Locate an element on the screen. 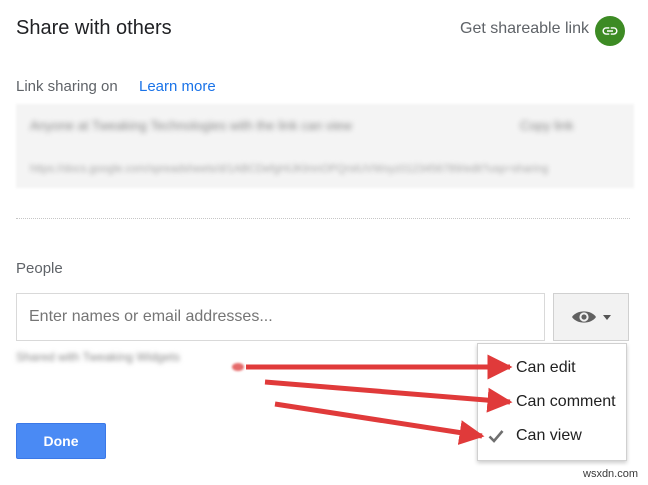  section-divider is located at coordinates (323, 218).